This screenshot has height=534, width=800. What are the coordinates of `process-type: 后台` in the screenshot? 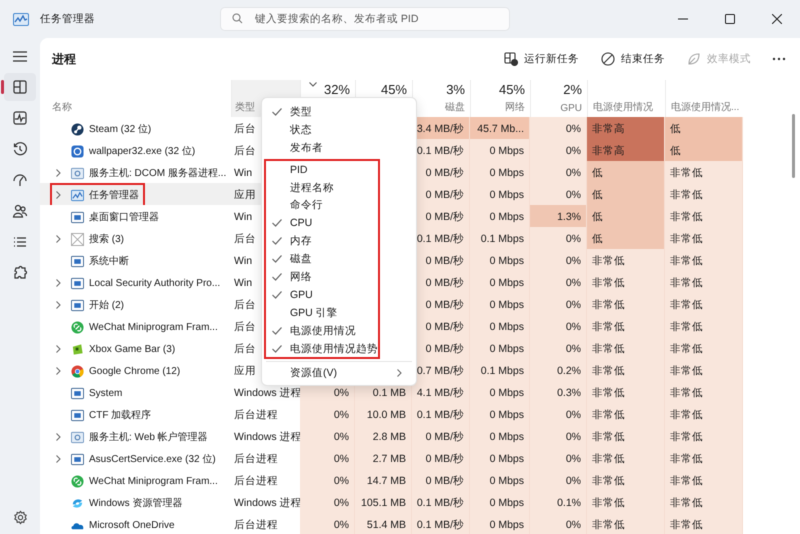 It's located at (245, 151).